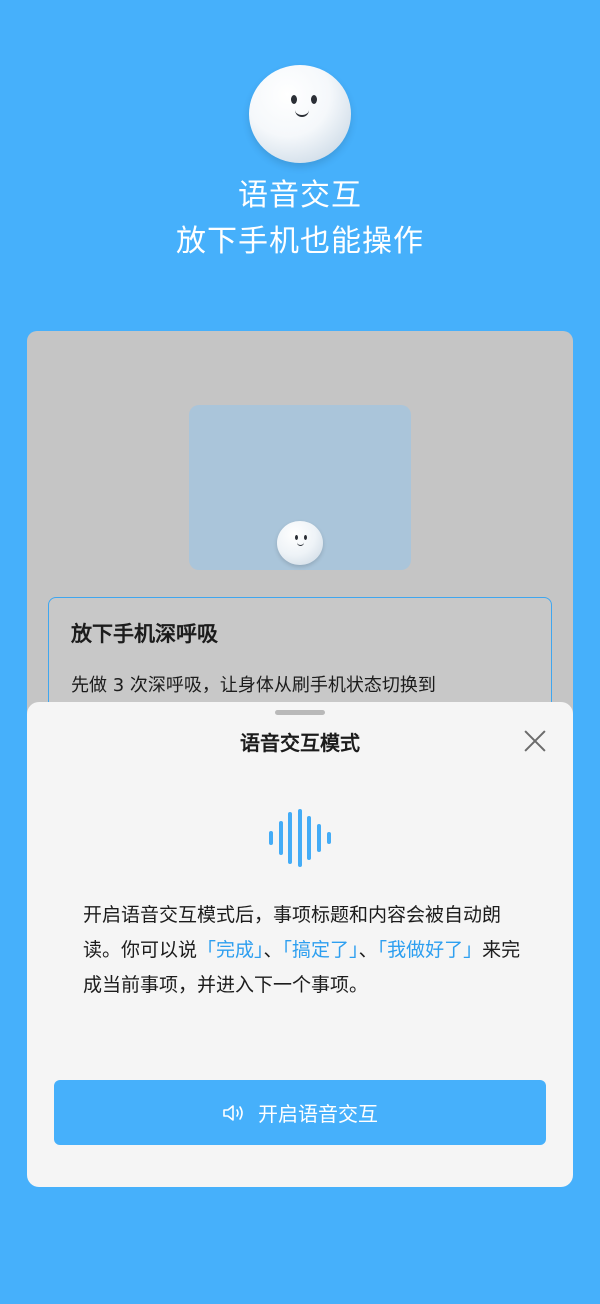  What do you see at coordinates (430, 950) in the screenshot?
I see `voice-command-finished: 「我做好了」` at bounding box center [430, 950].